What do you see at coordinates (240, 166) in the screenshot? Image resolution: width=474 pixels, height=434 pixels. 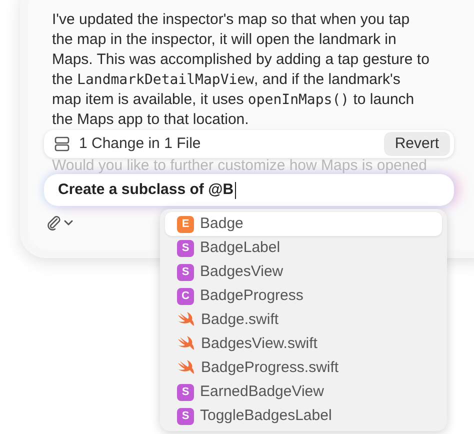 I see `follow-up-text: Would you like to further customize how Maps is opened` at bounding box center [240, 166].